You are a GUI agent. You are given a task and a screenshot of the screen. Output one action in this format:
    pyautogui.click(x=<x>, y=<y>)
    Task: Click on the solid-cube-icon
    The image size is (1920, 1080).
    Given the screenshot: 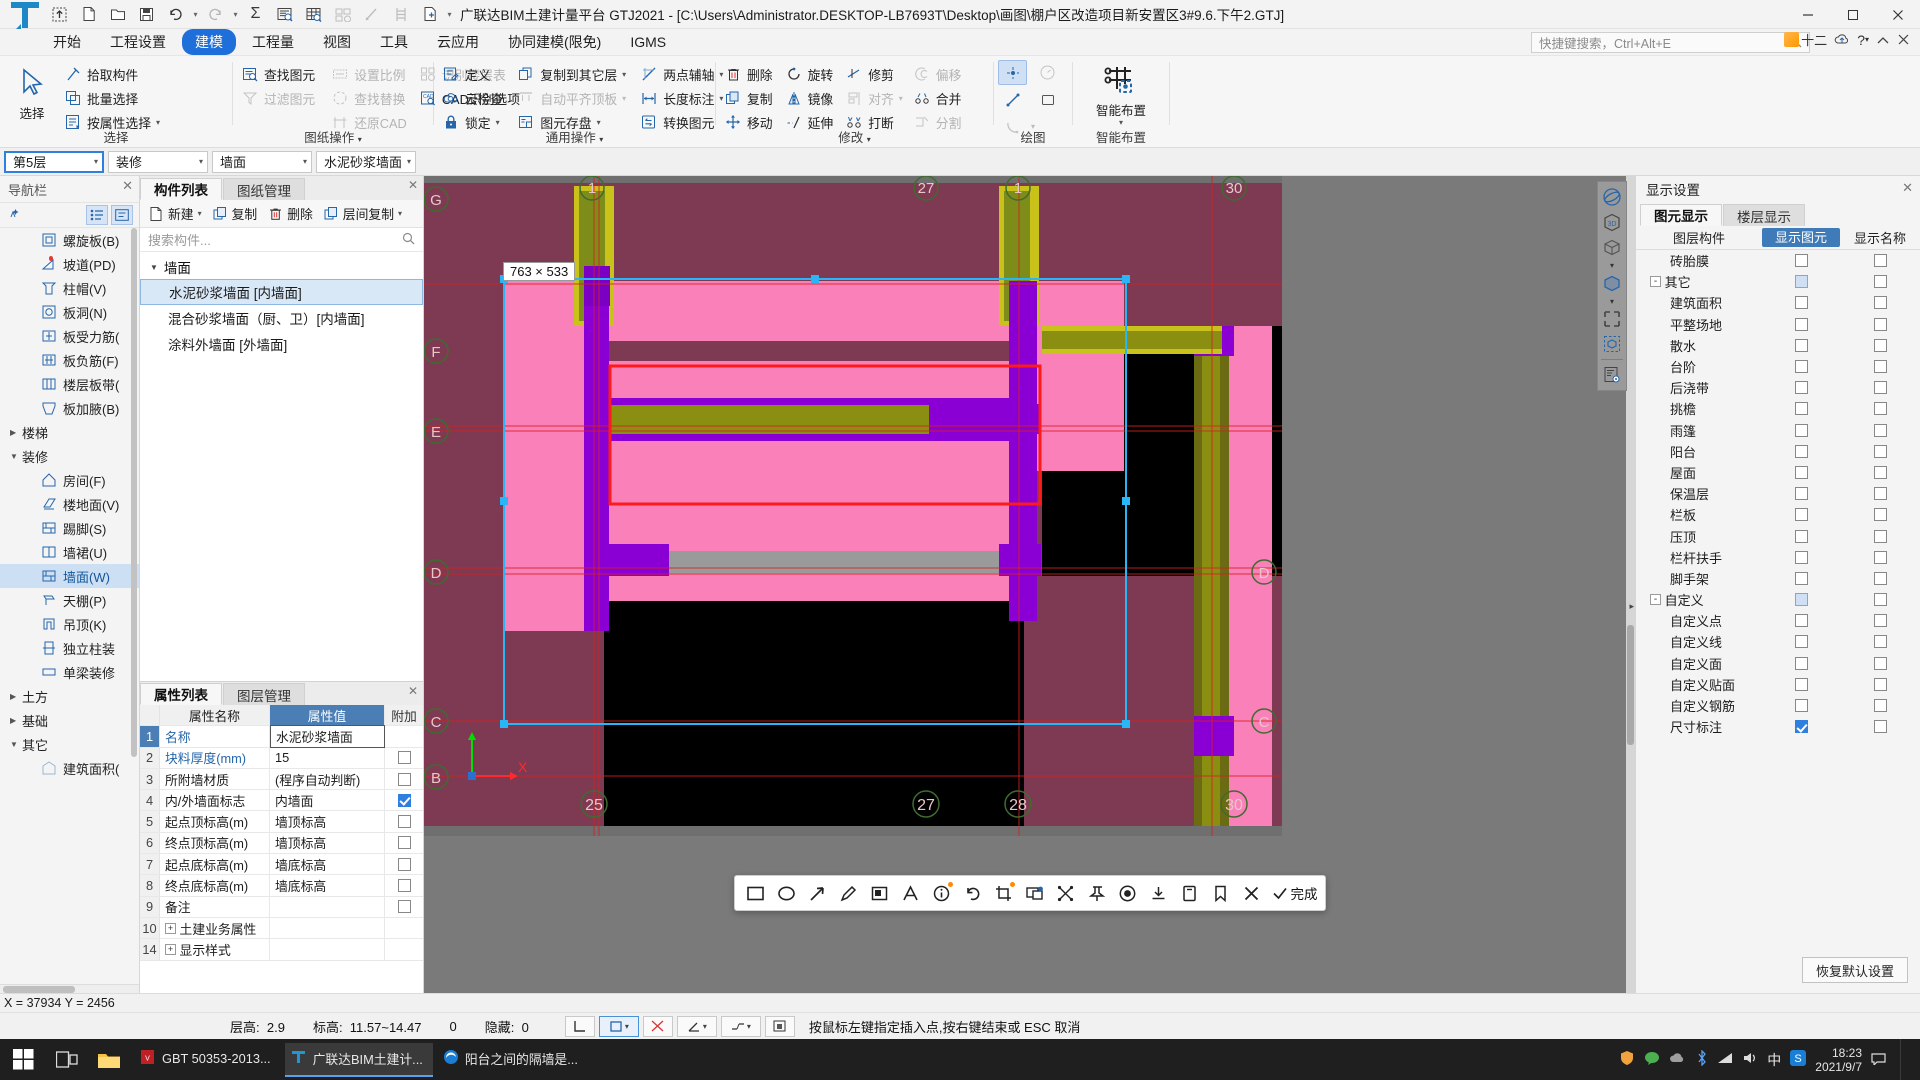 What is the action you would take?
    pyautogui.click(x=1612, y=283)
    